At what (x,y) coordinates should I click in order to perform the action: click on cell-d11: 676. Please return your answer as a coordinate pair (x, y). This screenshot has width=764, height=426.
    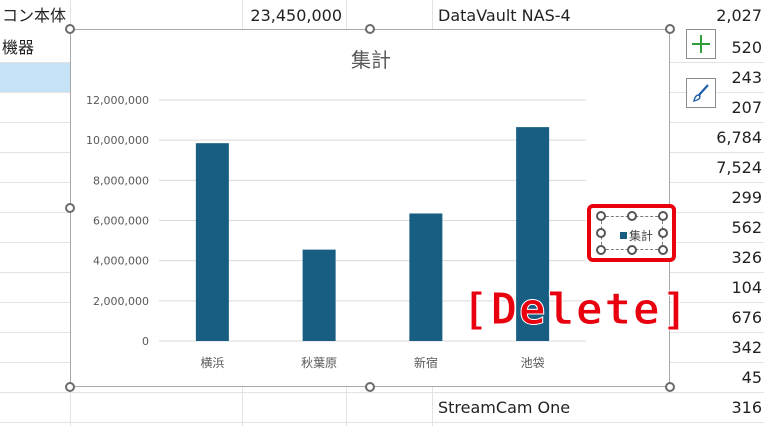
    Looking at the image, I should click on (726, 318).